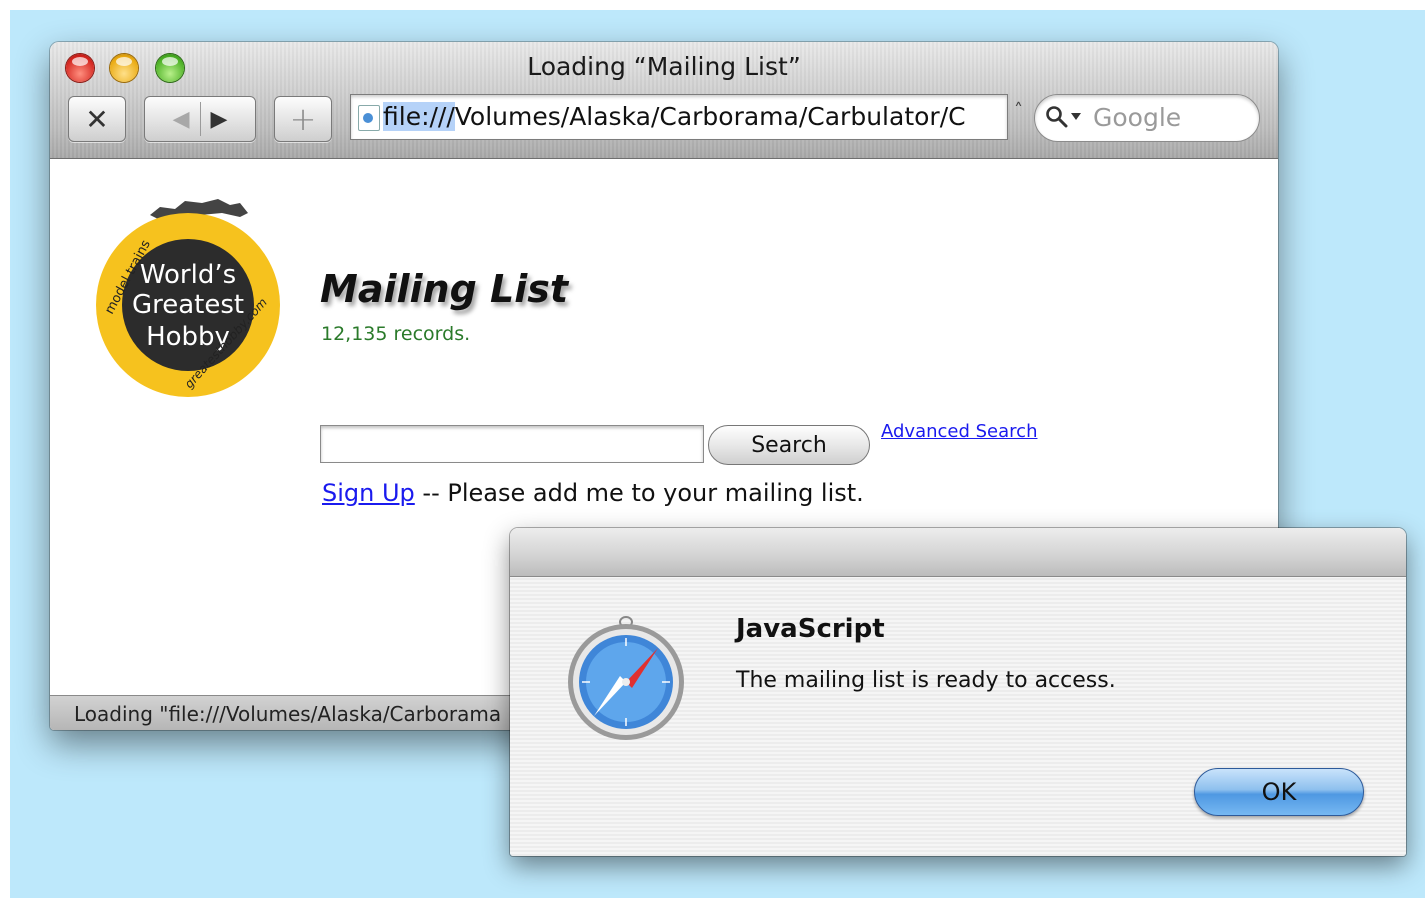  I want to click on chevron-down-icon, so click(1076, 116).